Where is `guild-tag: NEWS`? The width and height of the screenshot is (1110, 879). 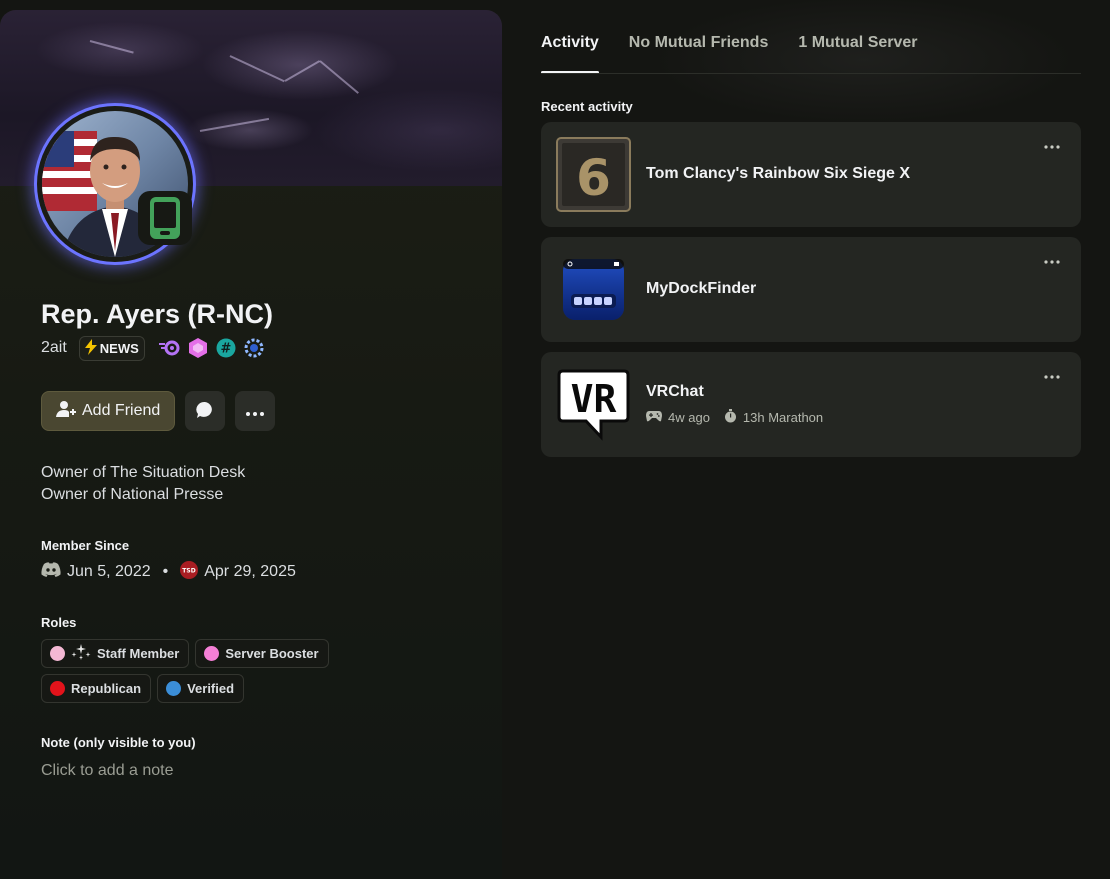
guild-tag: NEWS is located at coordinates (111, 348).